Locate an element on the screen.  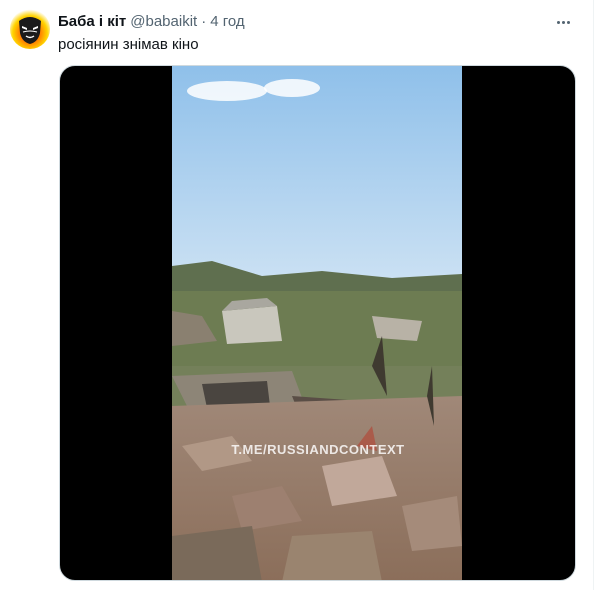
display-name: Баба і кіт is located at coordinates (92, 22).